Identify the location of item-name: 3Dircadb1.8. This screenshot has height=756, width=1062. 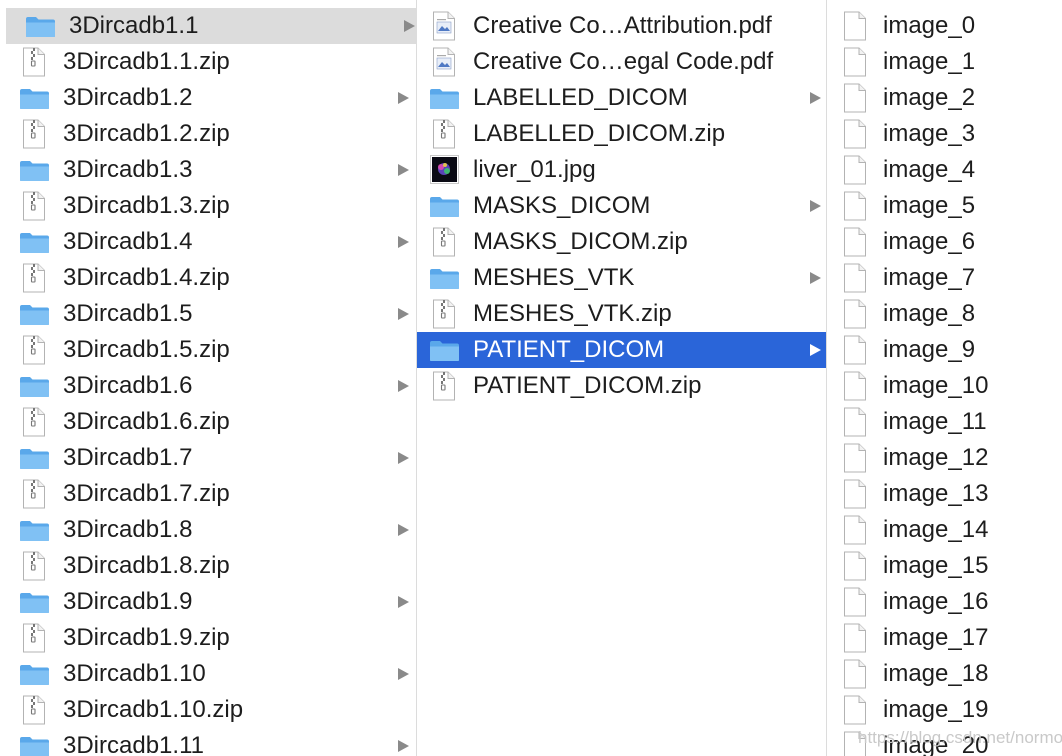
(128, 529).